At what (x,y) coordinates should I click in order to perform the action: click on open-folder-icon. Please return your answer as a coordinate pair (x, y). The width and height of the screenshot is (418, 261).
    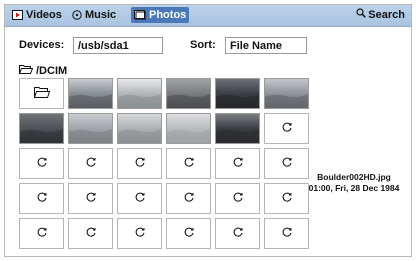
    Looking at the image, I should click on (26, 70).